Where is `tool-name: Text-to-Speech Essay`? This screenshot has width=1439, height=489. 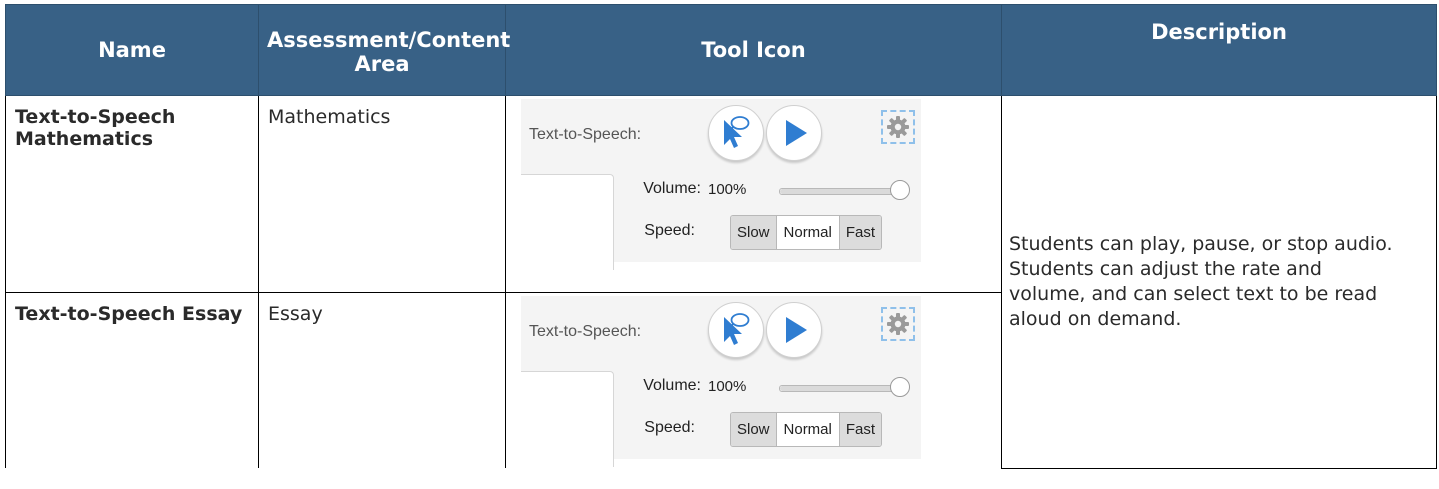
tool-name: Text-to-Speech Essay is located at coordinates (132, 380).